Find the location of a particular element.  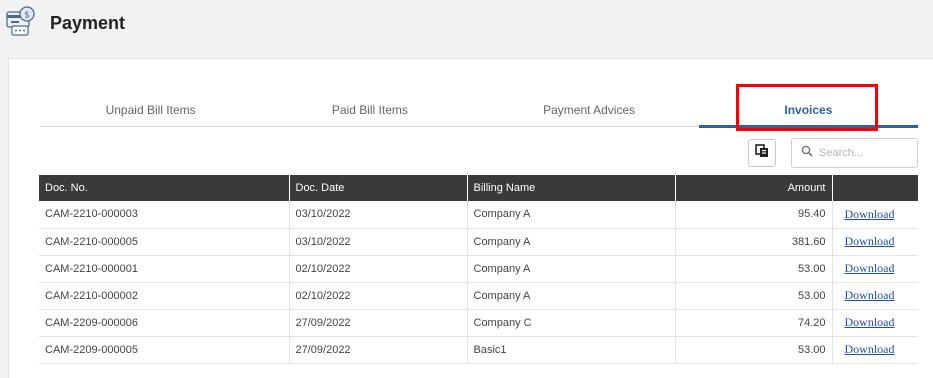

billing-name-cell: Company C is located at coordinates (571, 323).